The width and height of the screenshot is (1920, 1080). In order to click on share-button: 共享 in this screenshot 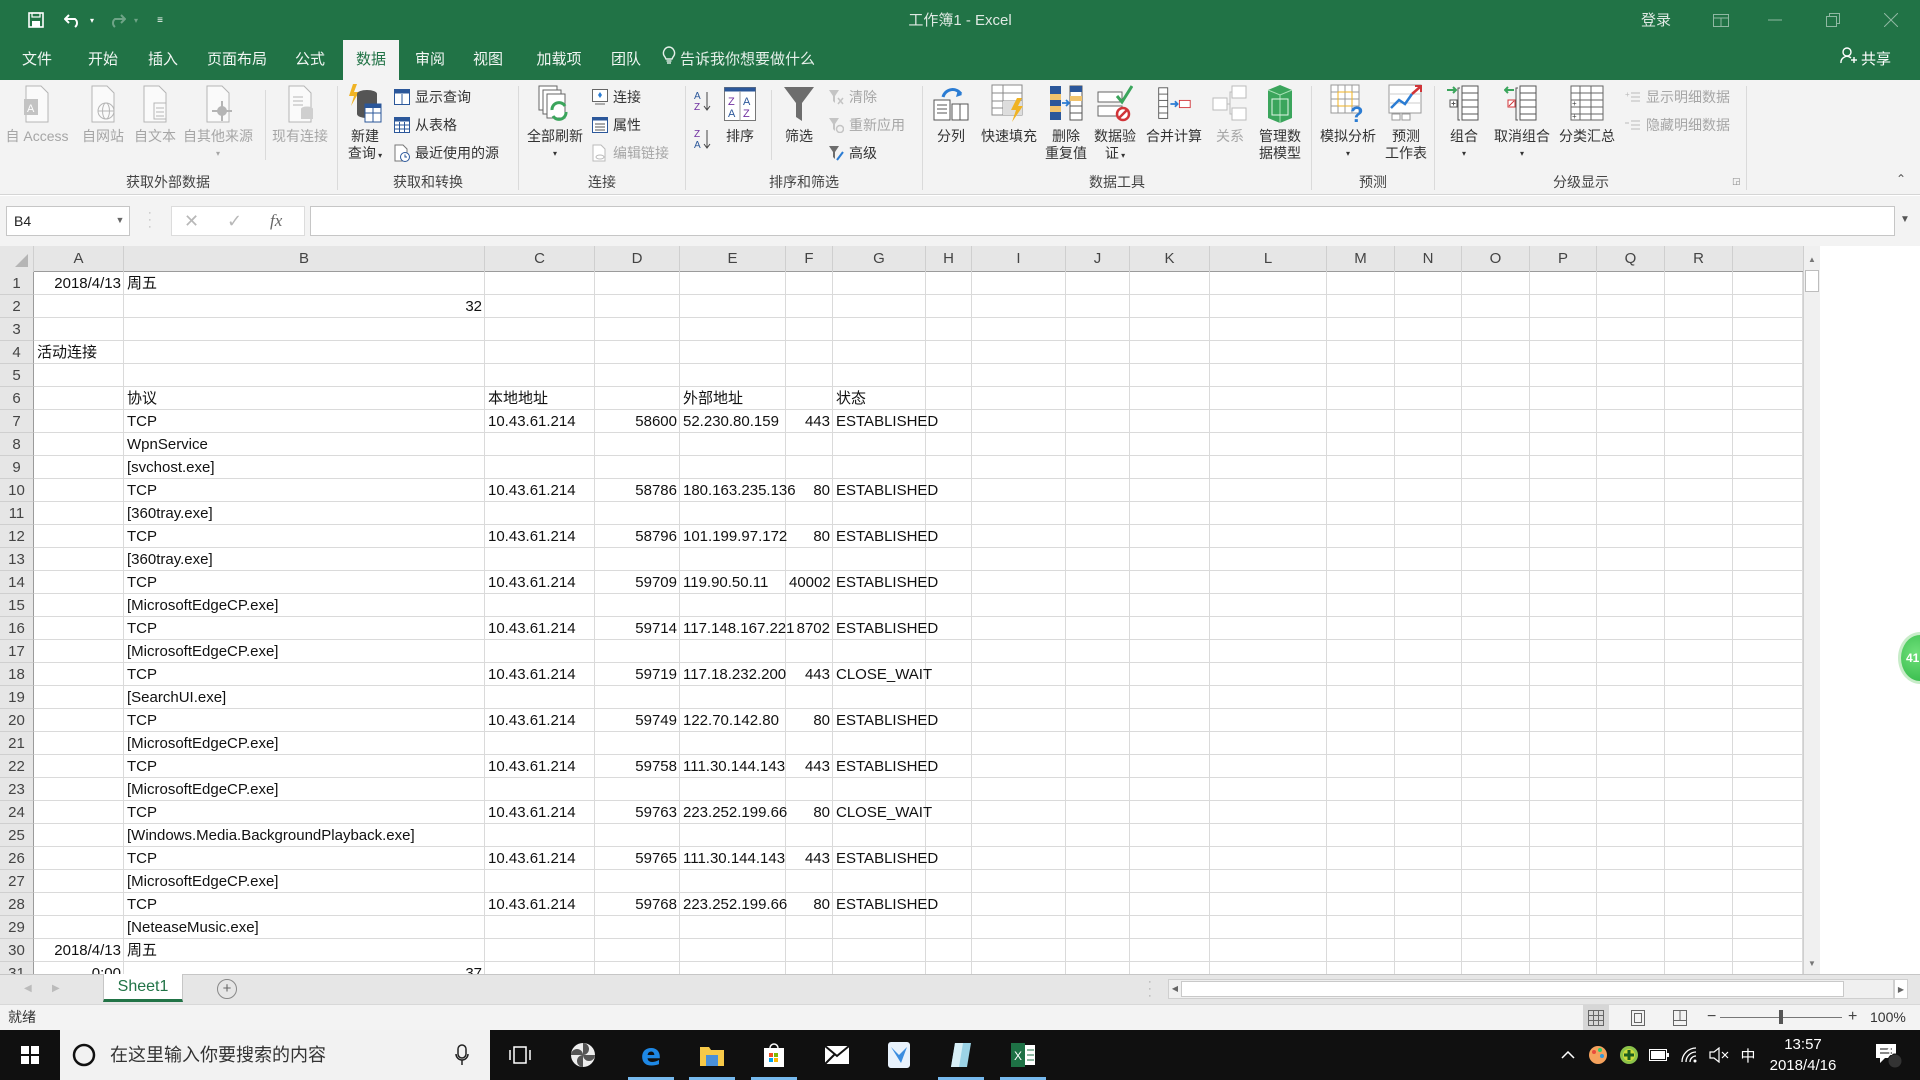, I will do `click(1865, 60)`.